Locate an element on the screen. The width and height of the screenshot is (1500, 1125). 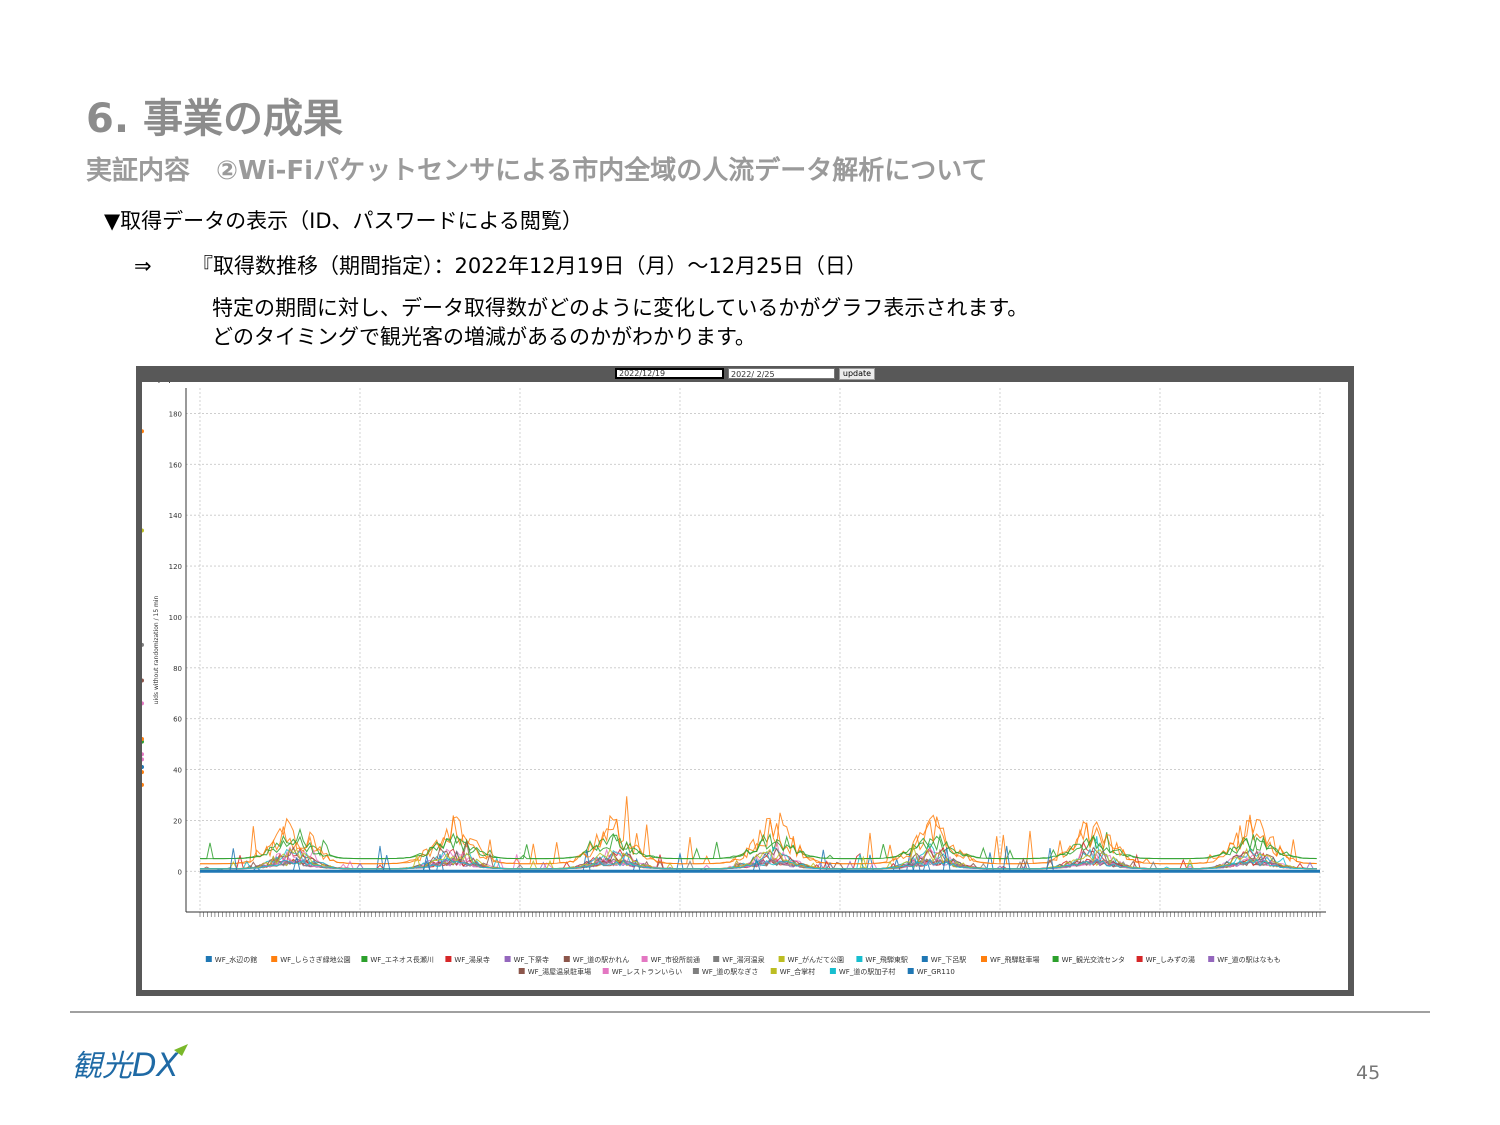
legend-label: WF_道の駅かれん is located at coordinates (601, 959).